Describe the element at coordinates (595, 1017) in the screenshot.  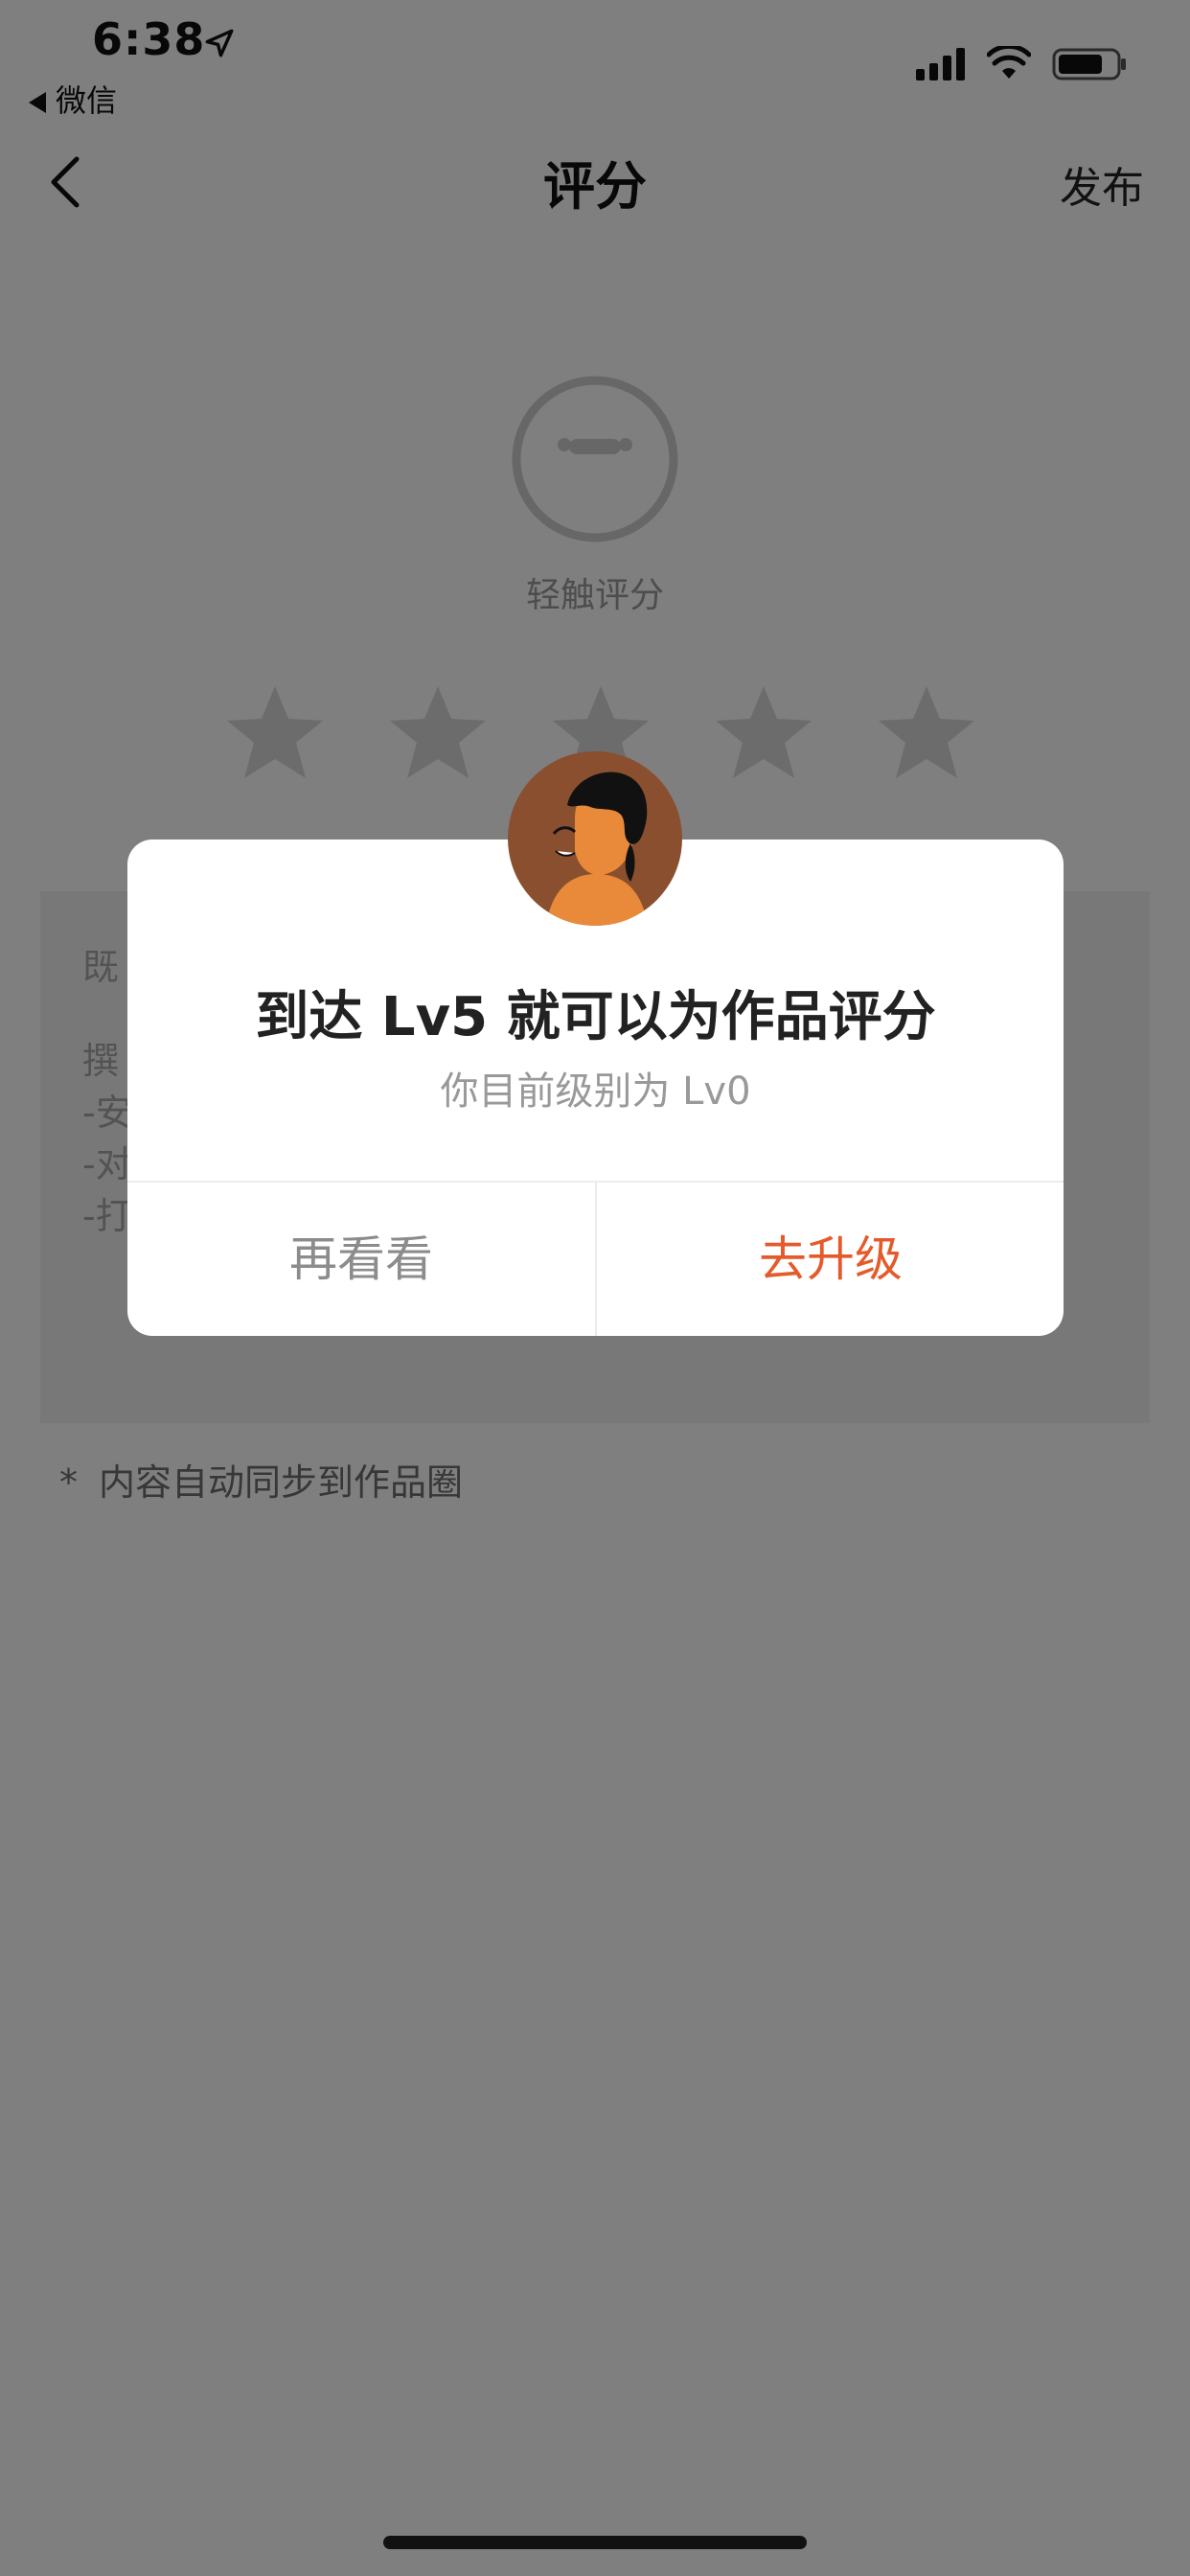
I see `dialog-title: 到达 Lv5 就可以为作品评分` at that location.